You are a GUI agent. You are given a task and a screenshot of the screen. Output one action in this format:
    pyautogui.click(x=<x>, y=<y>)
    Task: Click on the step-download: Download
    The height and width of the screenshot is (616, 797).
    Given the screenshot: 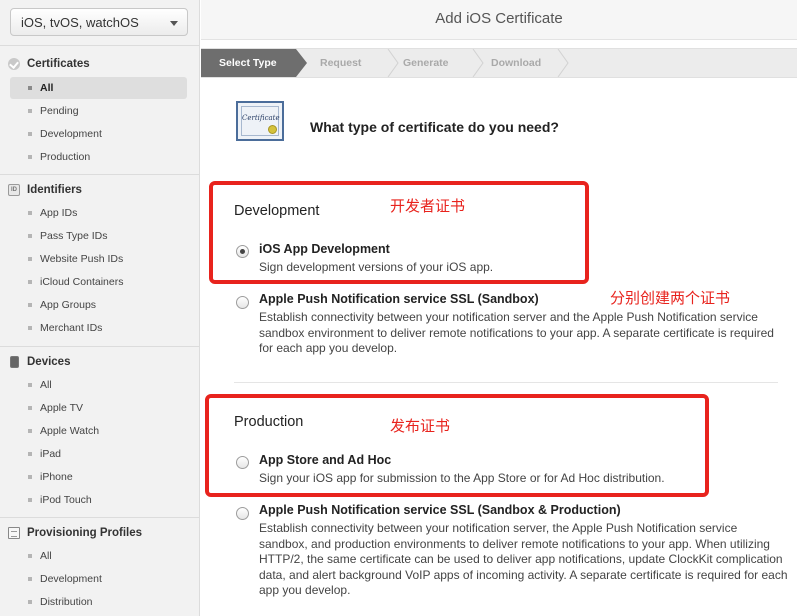 What is the action you would take?
    pyautogui.click(x=516, y=63)
    